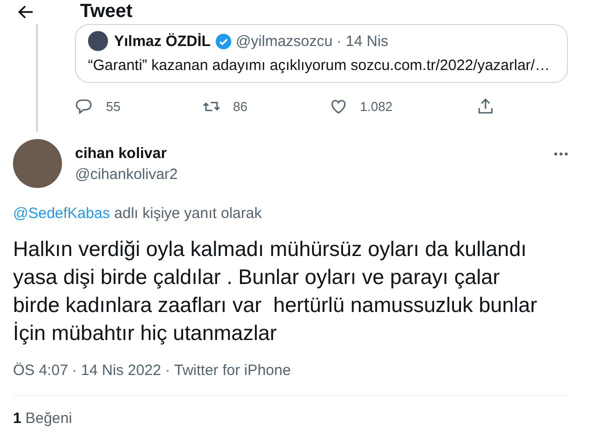  I want to click on reply-context: @SedefKabas adlı kişiye yanıt olarak, so click(138, 213).